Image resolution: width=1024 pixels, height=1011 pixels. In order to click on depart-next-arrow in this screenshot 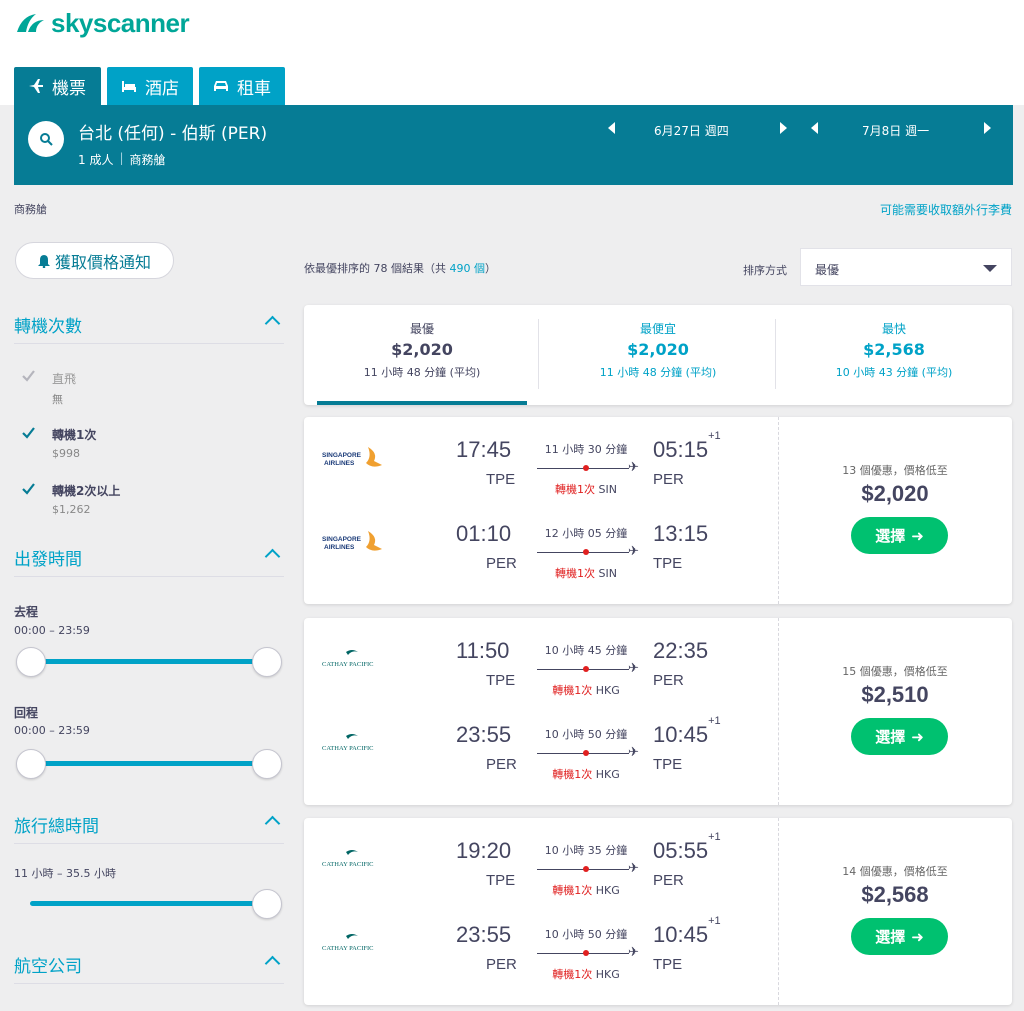, I will do `click(783, 128)`.